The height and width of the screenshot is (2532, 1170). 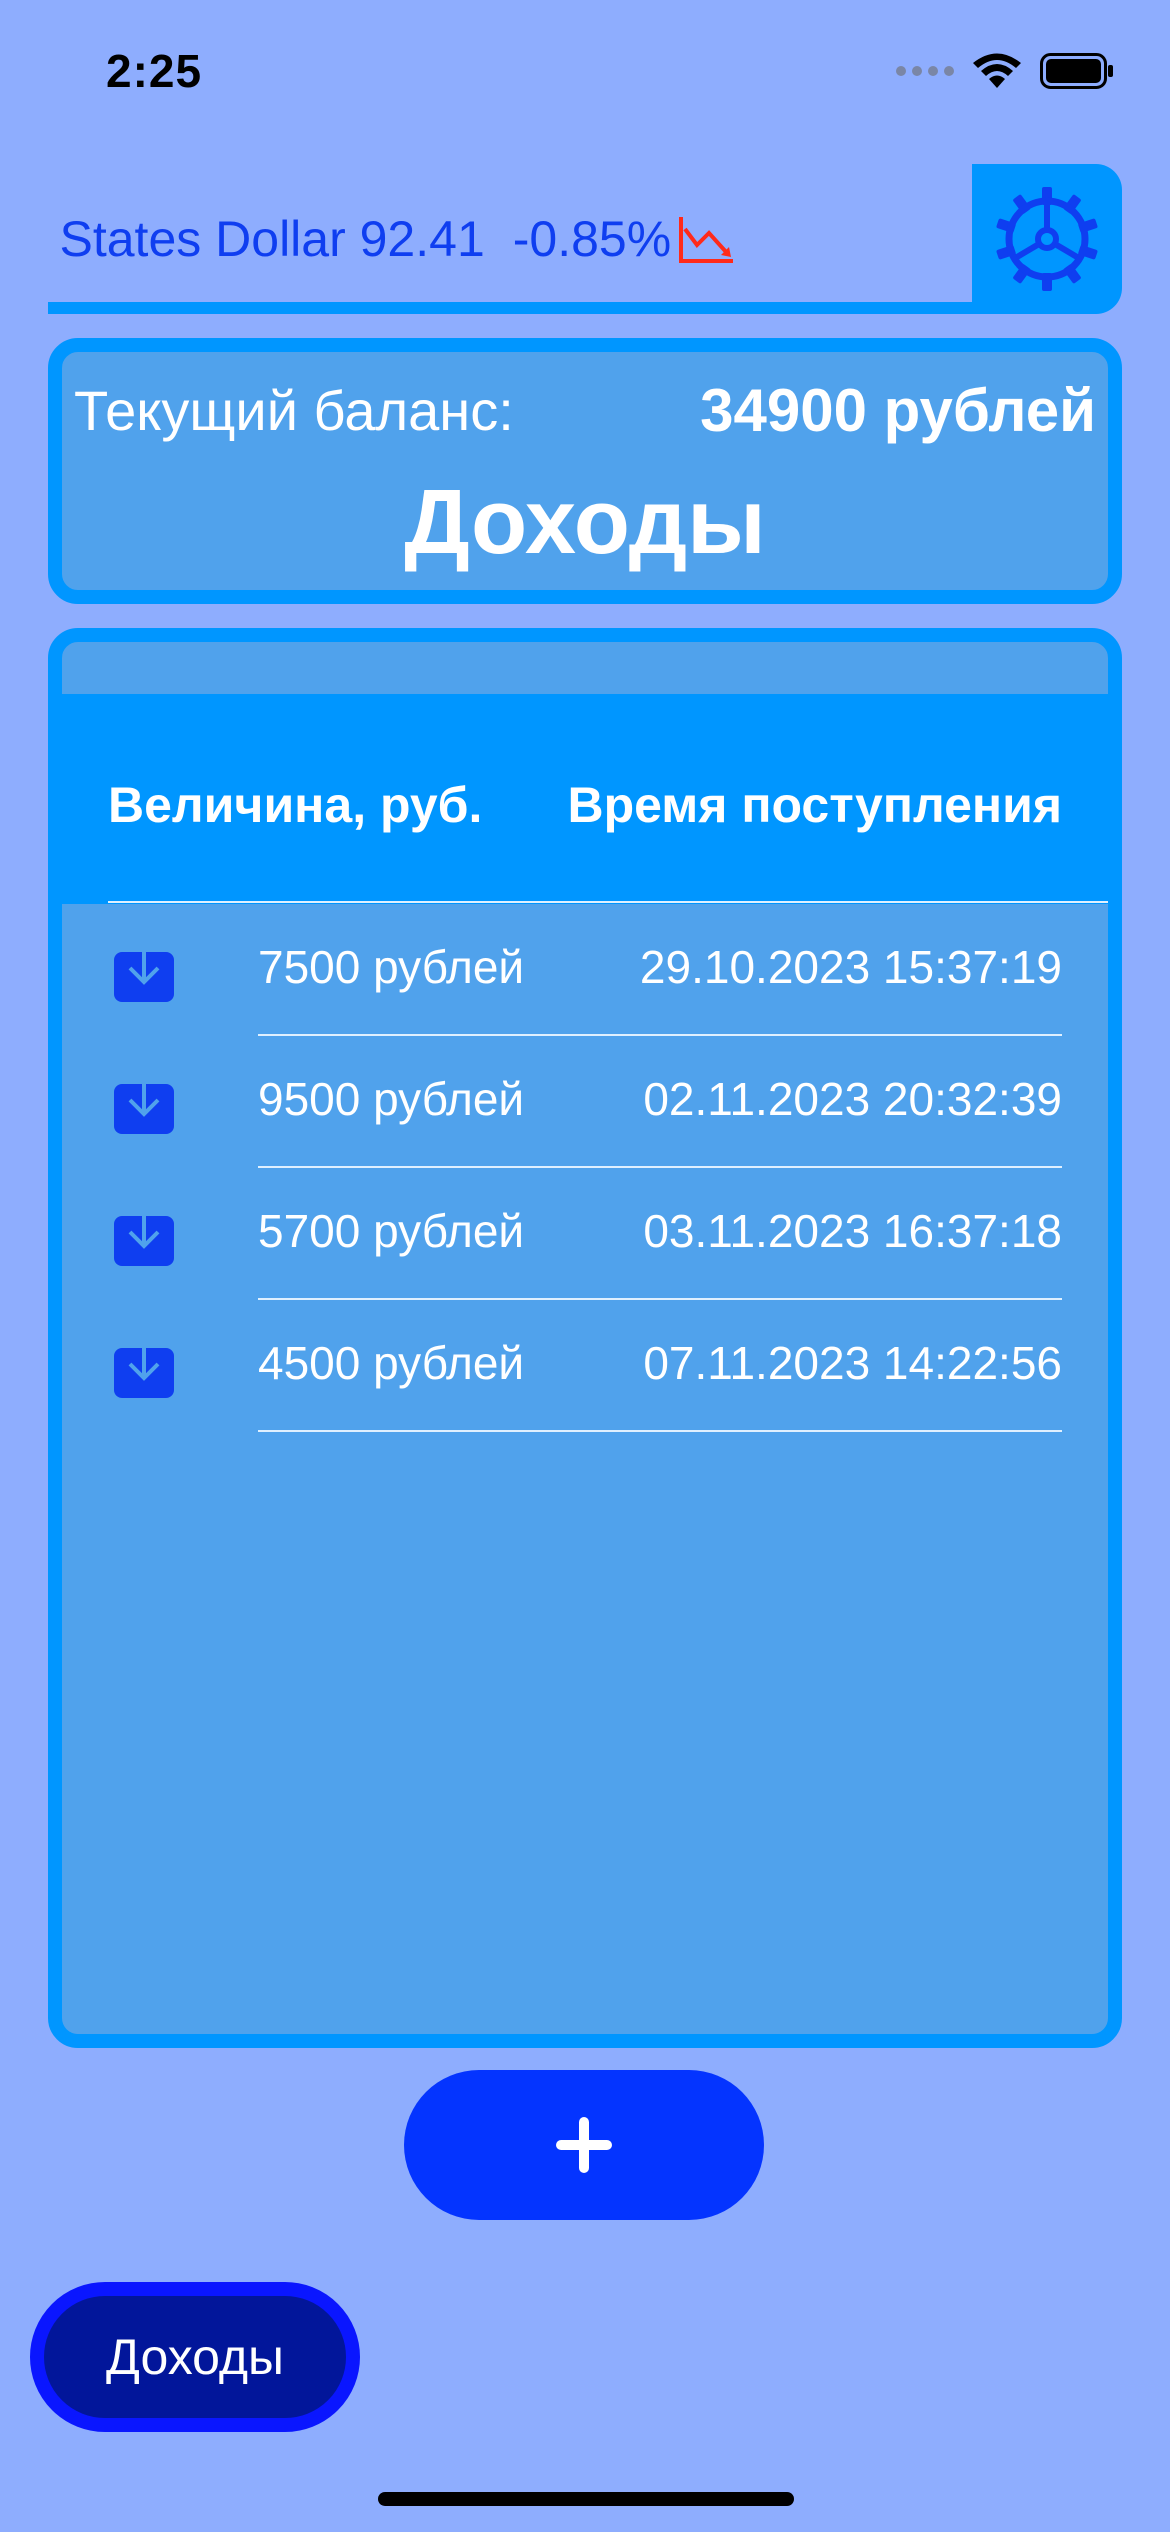 I want to click on balance-label: Текущий баланс:, so click(x=294, y=410).